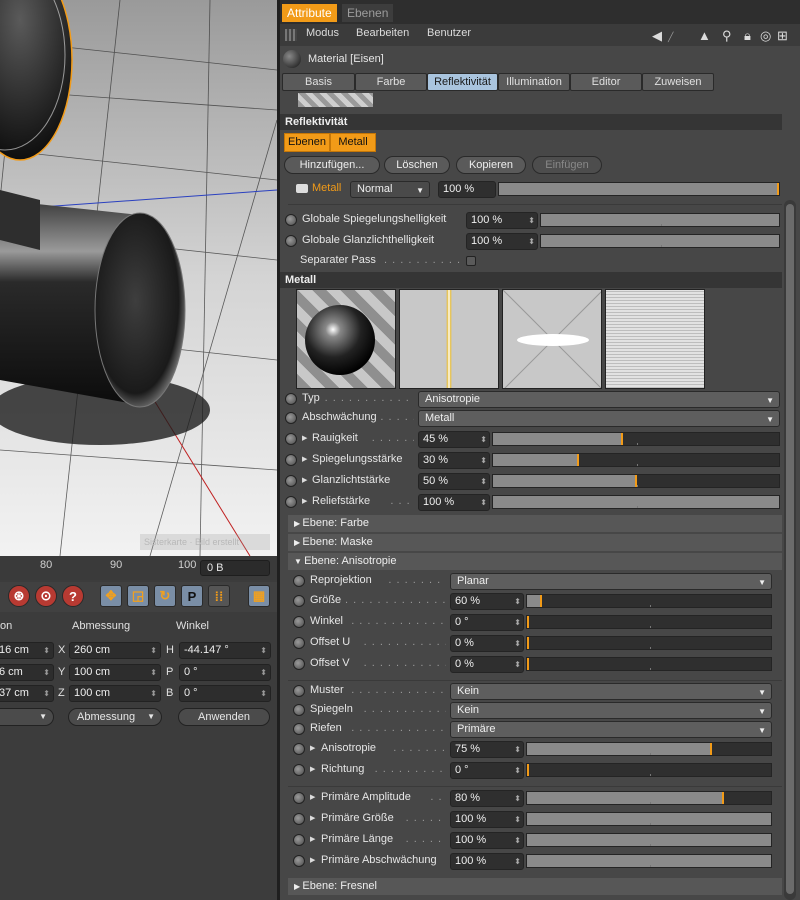  What do you see at coordinates (326, 188) in the screenshot?
I see `layer-name: Metall` at bounding box center [326, 188].